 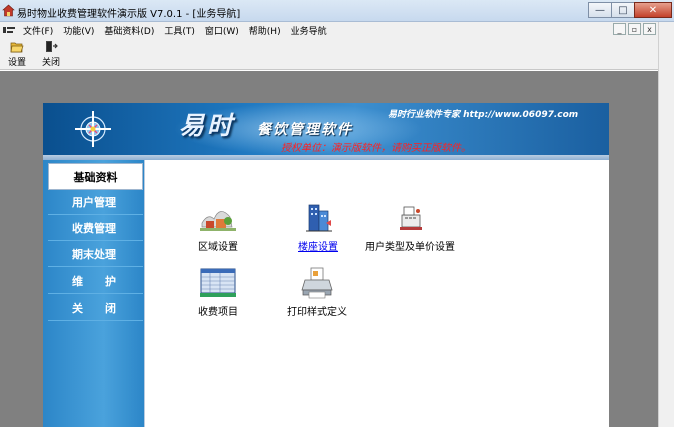 I want to click on nav-sidebar: 基础资料 用户管理 收费管理 期末处理 维 护 关 闭, so click(x=94, y=293).